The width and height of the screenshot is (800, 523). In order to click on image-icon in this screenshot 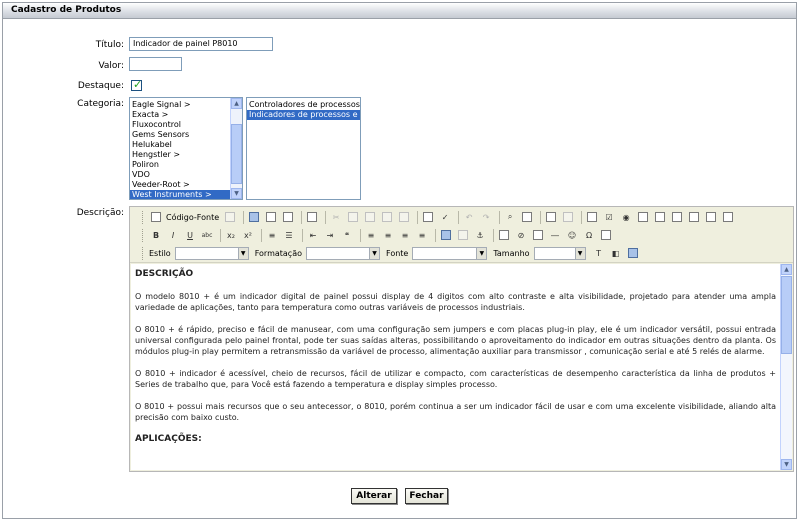, I will do `click(504, 235)`.